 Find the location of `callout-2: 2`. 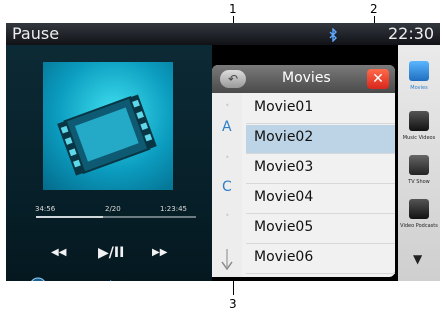

callout-2: 2 is located at coordinates (374, 9).